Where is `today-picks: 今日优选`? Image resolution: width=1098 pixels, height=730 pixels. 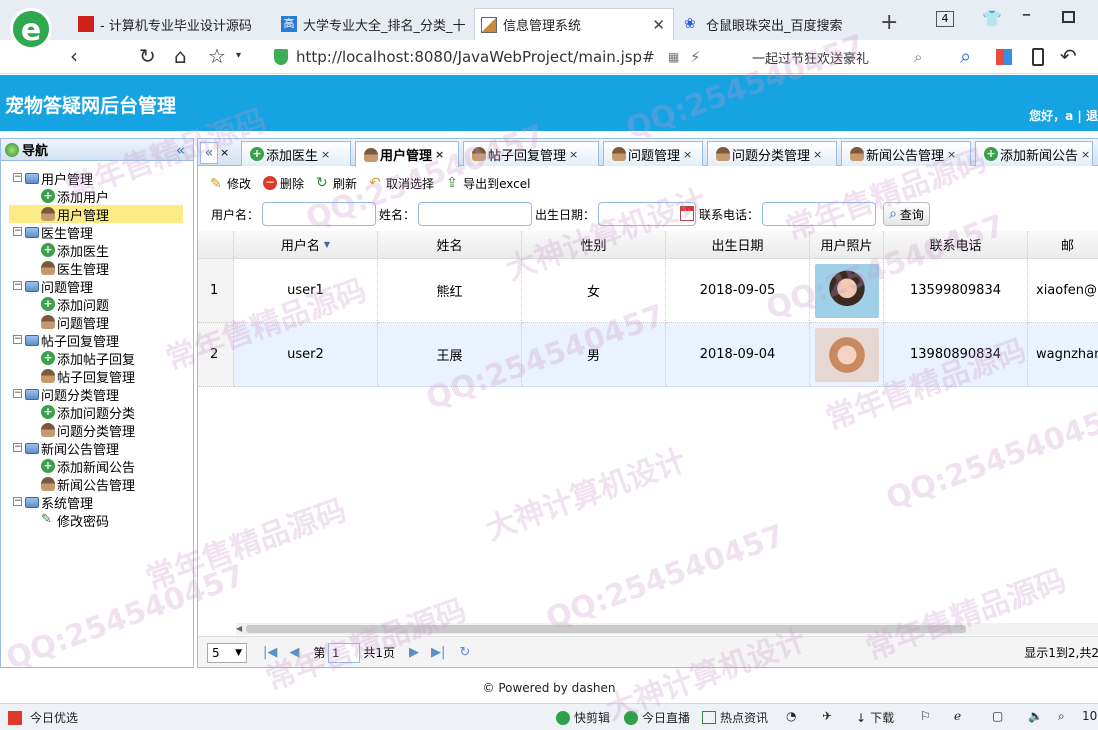 today-picks: 今日优选 is located at coordinates (43, 717).